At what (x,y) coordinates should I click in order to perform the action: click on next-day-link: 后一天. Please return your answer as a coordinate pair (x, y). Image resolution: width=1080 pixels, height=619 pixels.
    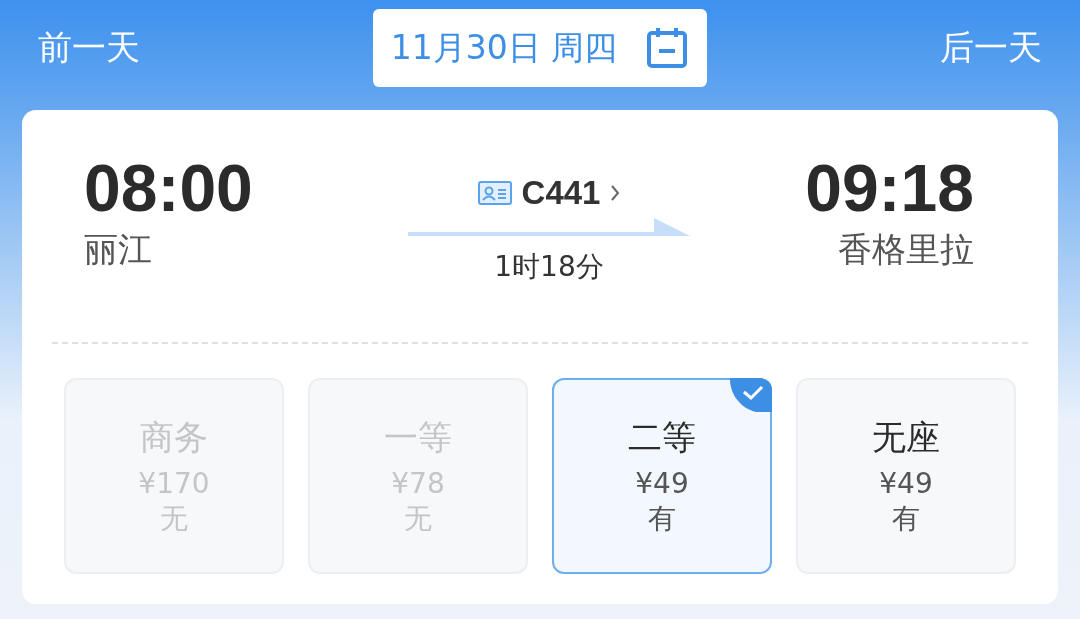
    Looking at the image, I should click on (991, 48).